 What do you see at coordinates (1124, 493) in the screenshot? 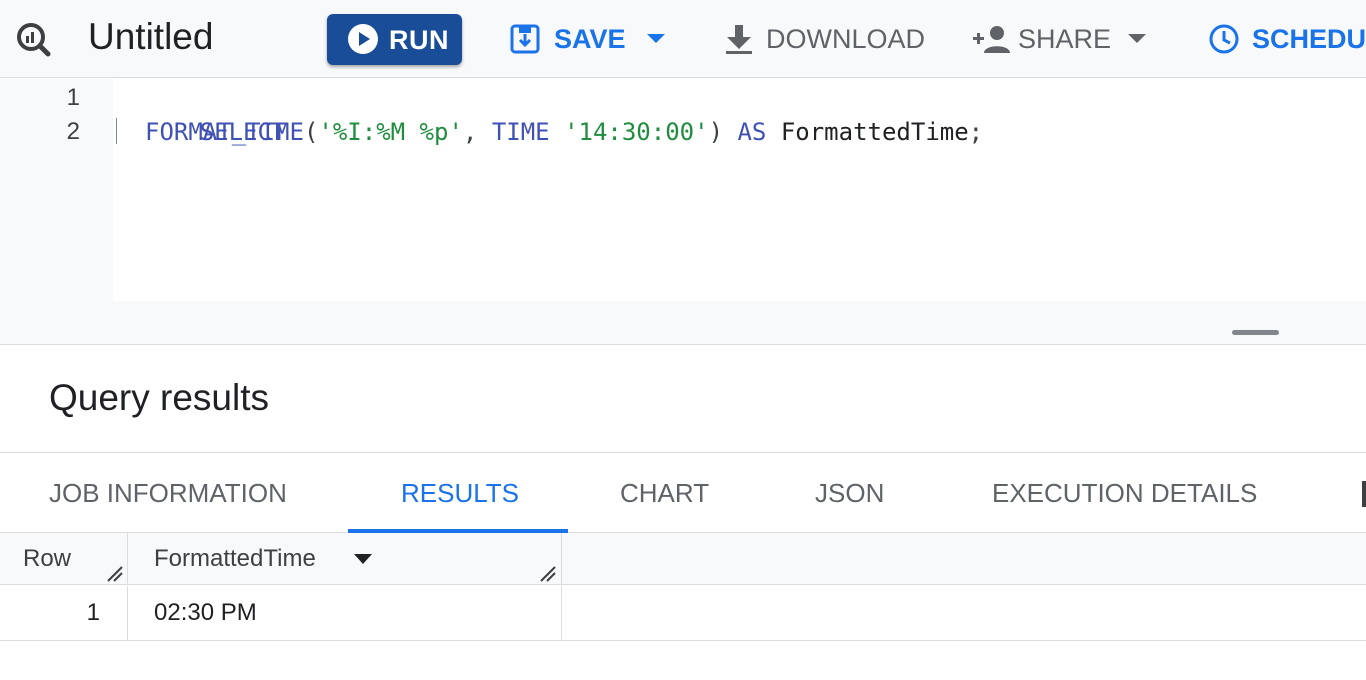
I see `tab-execution-details: EXECUTION DETAILS` at bounding box center [1124, 493].